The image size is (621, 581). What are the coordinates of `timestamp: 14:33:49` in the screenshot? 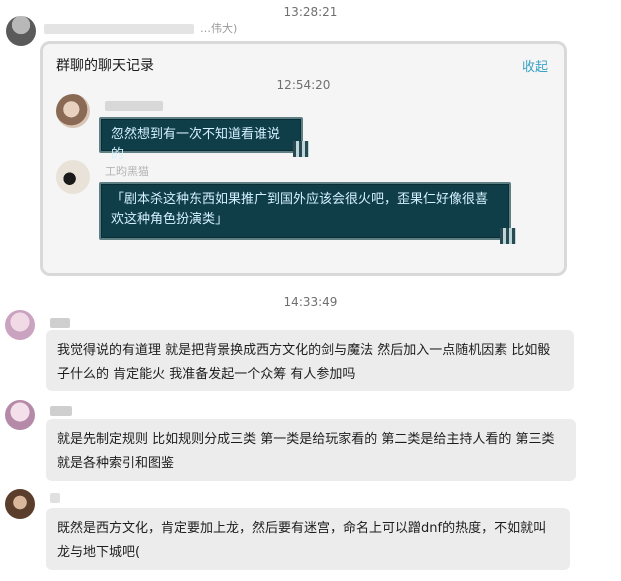 It's located at (310, 302).